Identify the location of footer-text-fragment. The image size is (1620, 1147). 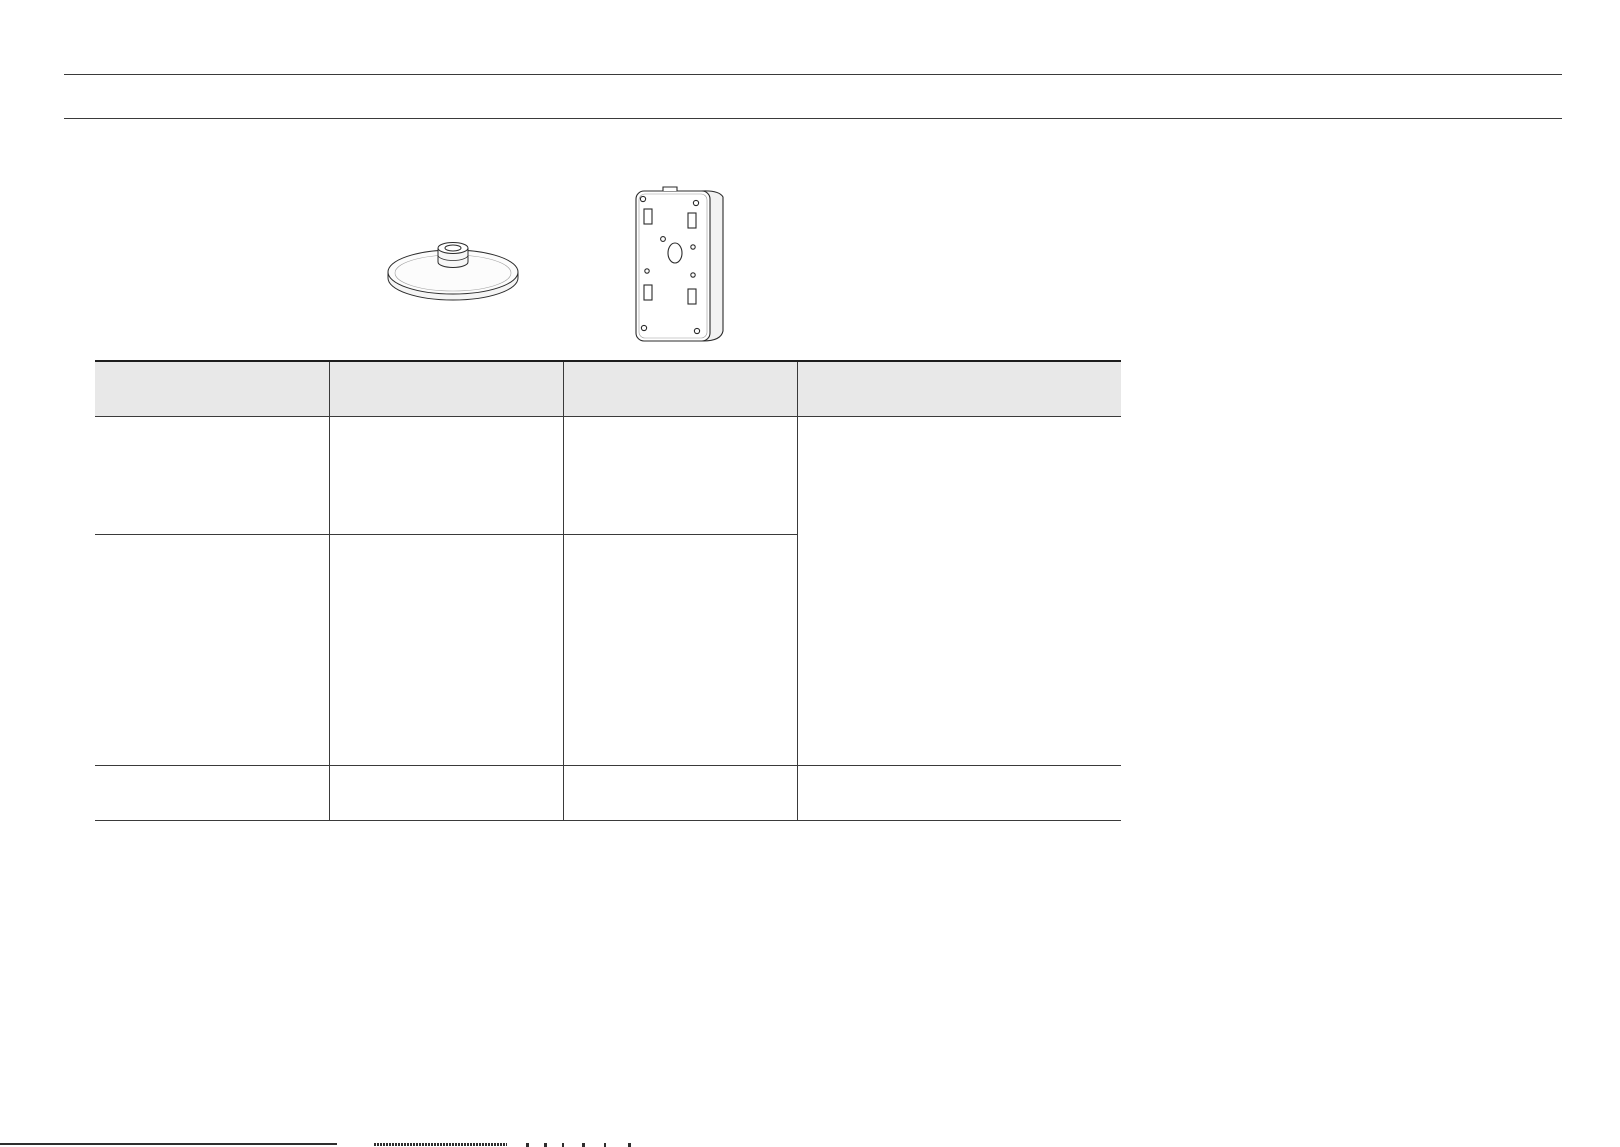
(440, 1144).